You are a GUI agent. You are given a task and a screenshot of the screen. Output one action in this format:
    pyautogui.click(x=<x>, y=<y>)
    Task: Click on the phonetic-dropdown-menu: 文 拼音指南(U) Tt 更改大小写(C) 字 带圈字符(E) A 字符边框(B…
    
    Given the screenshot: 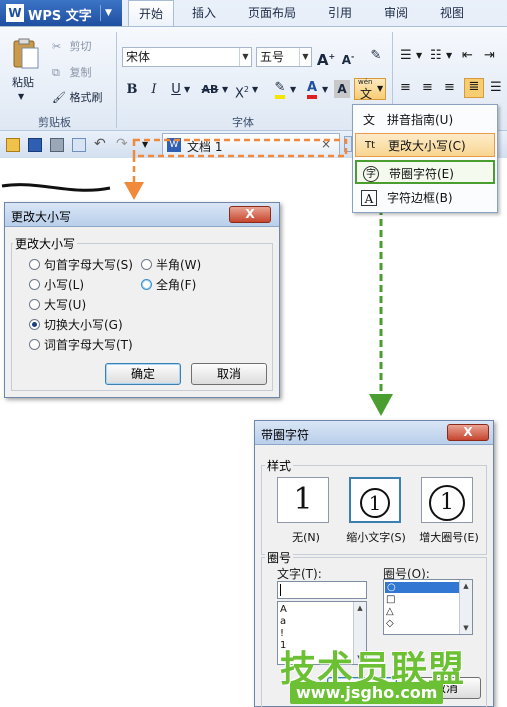 What is the action you would take?
    pyautogui.click(x=425, y=158)
    